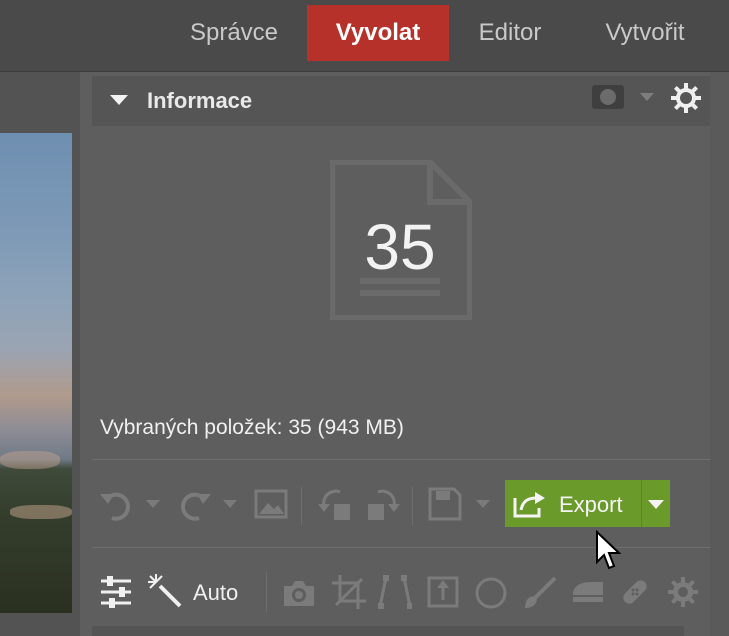  Describe the element at coordinates (153, 504) in the screenshot. I see `undo-dropdown-icon` at that location.